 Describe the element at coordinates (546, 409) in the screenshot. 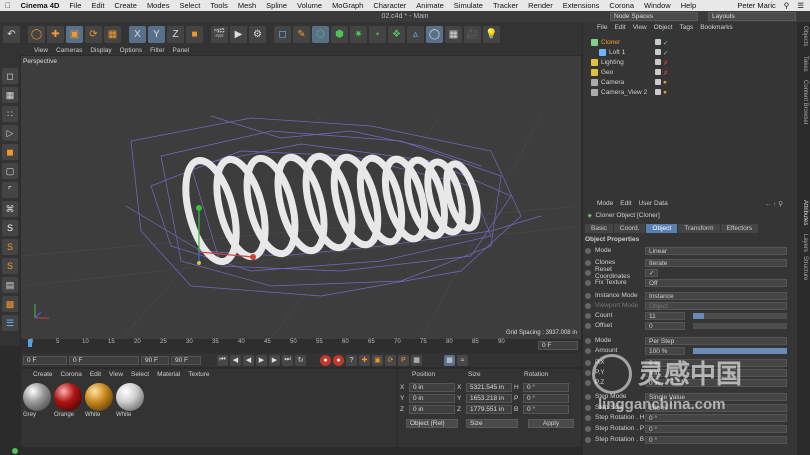

I see `rotation-b-field: 0 °` at that location.